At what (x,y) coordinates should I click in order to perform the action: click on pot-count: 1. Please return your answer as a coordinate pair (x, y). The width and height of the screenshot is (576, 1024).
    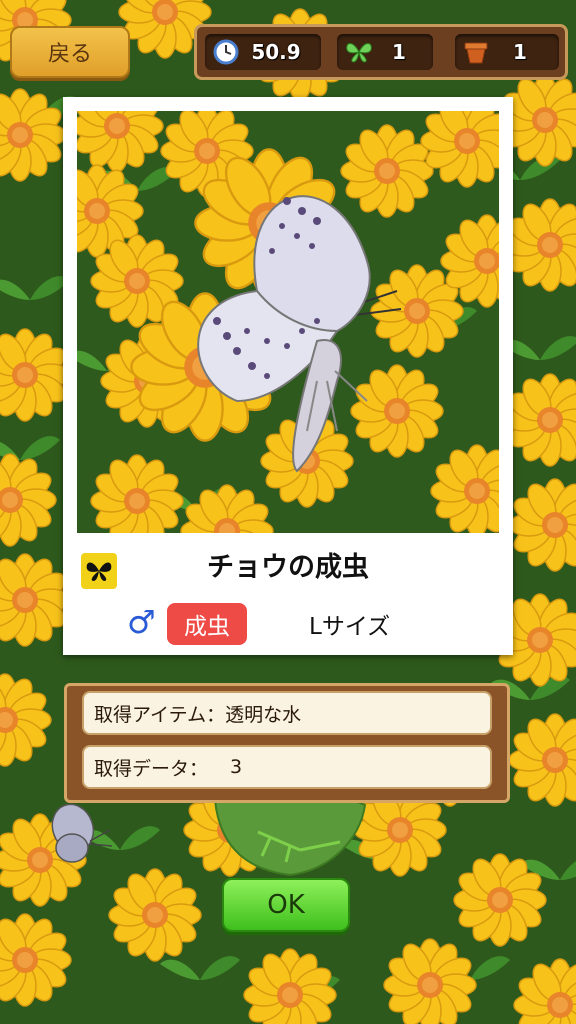
    Looking at the image, I should click on (520, 52).